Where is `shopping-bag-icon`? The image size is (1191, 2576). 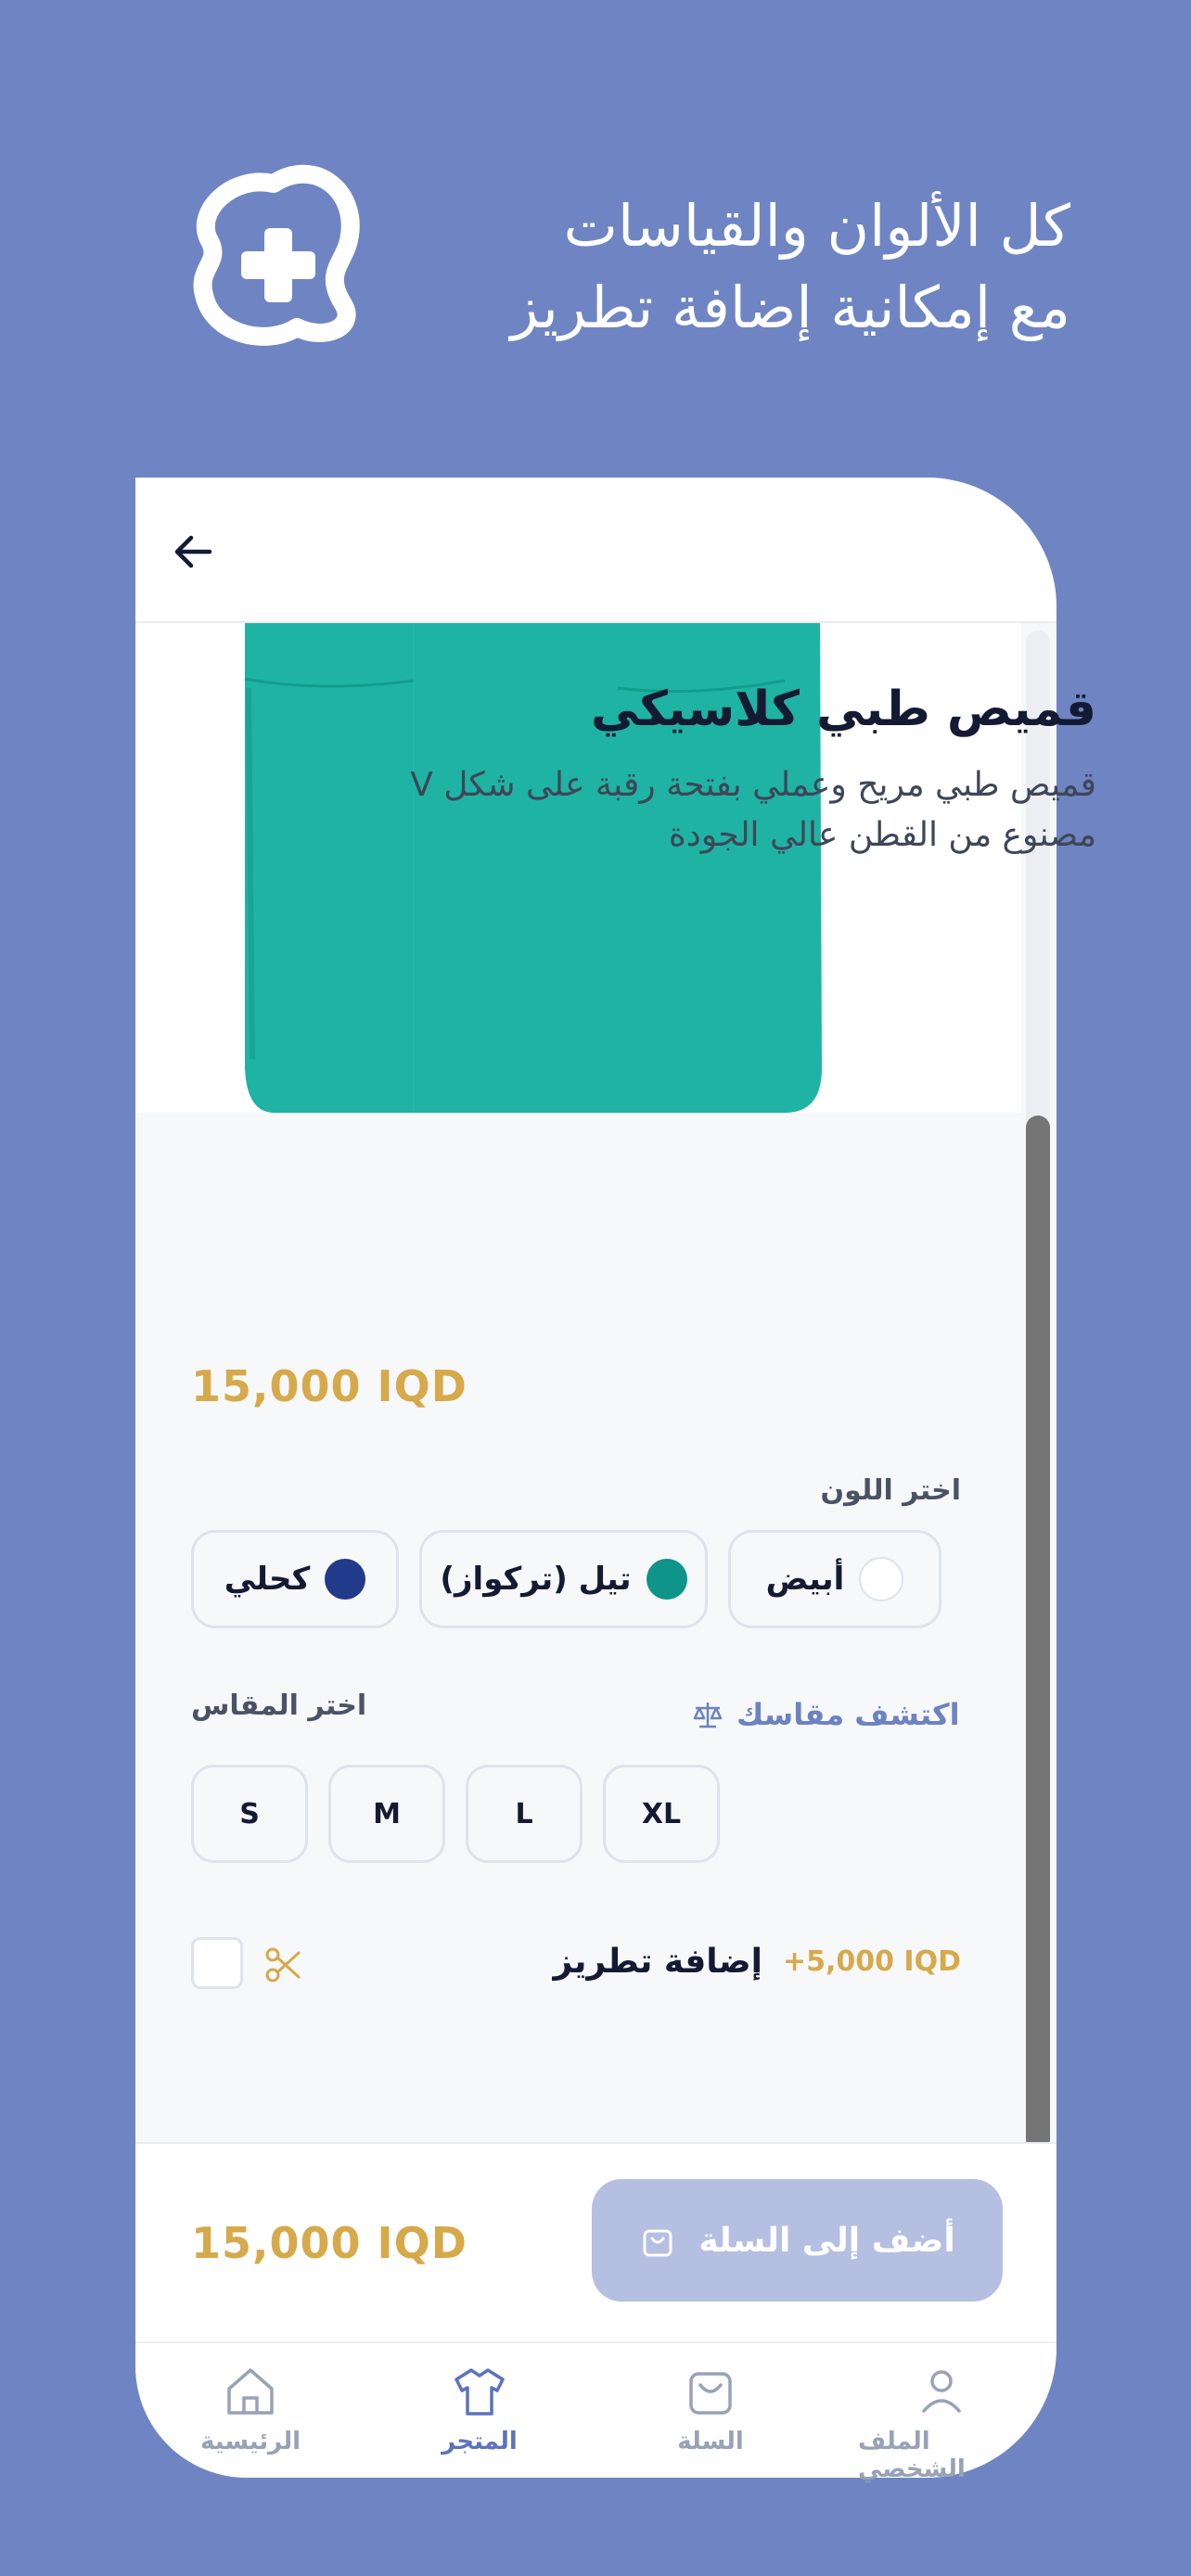 shopping-bag-icon is located at coordinates (657, 2243).